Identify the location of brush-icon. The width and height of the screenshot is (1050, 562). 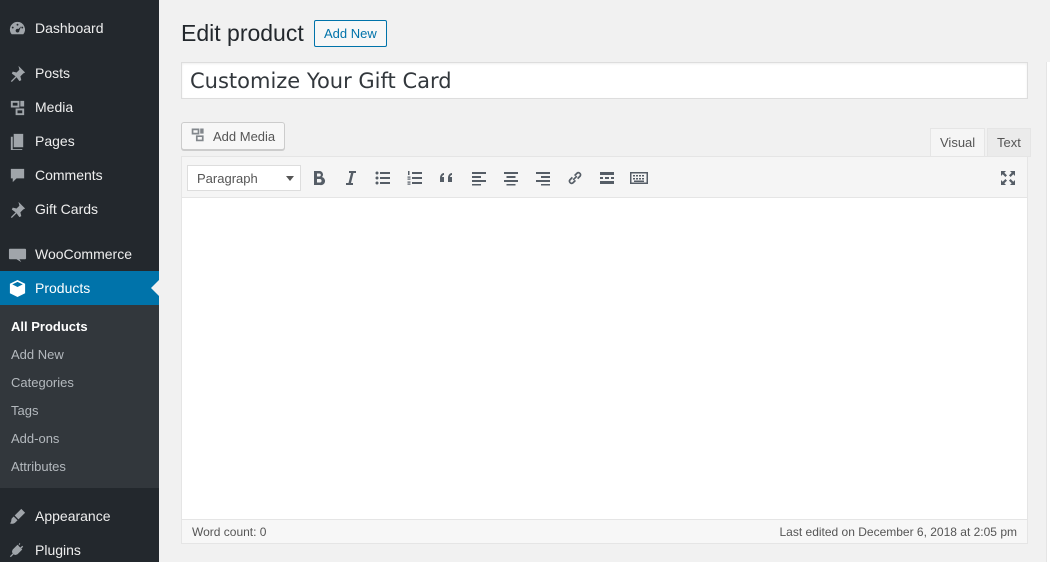
(17, 516).